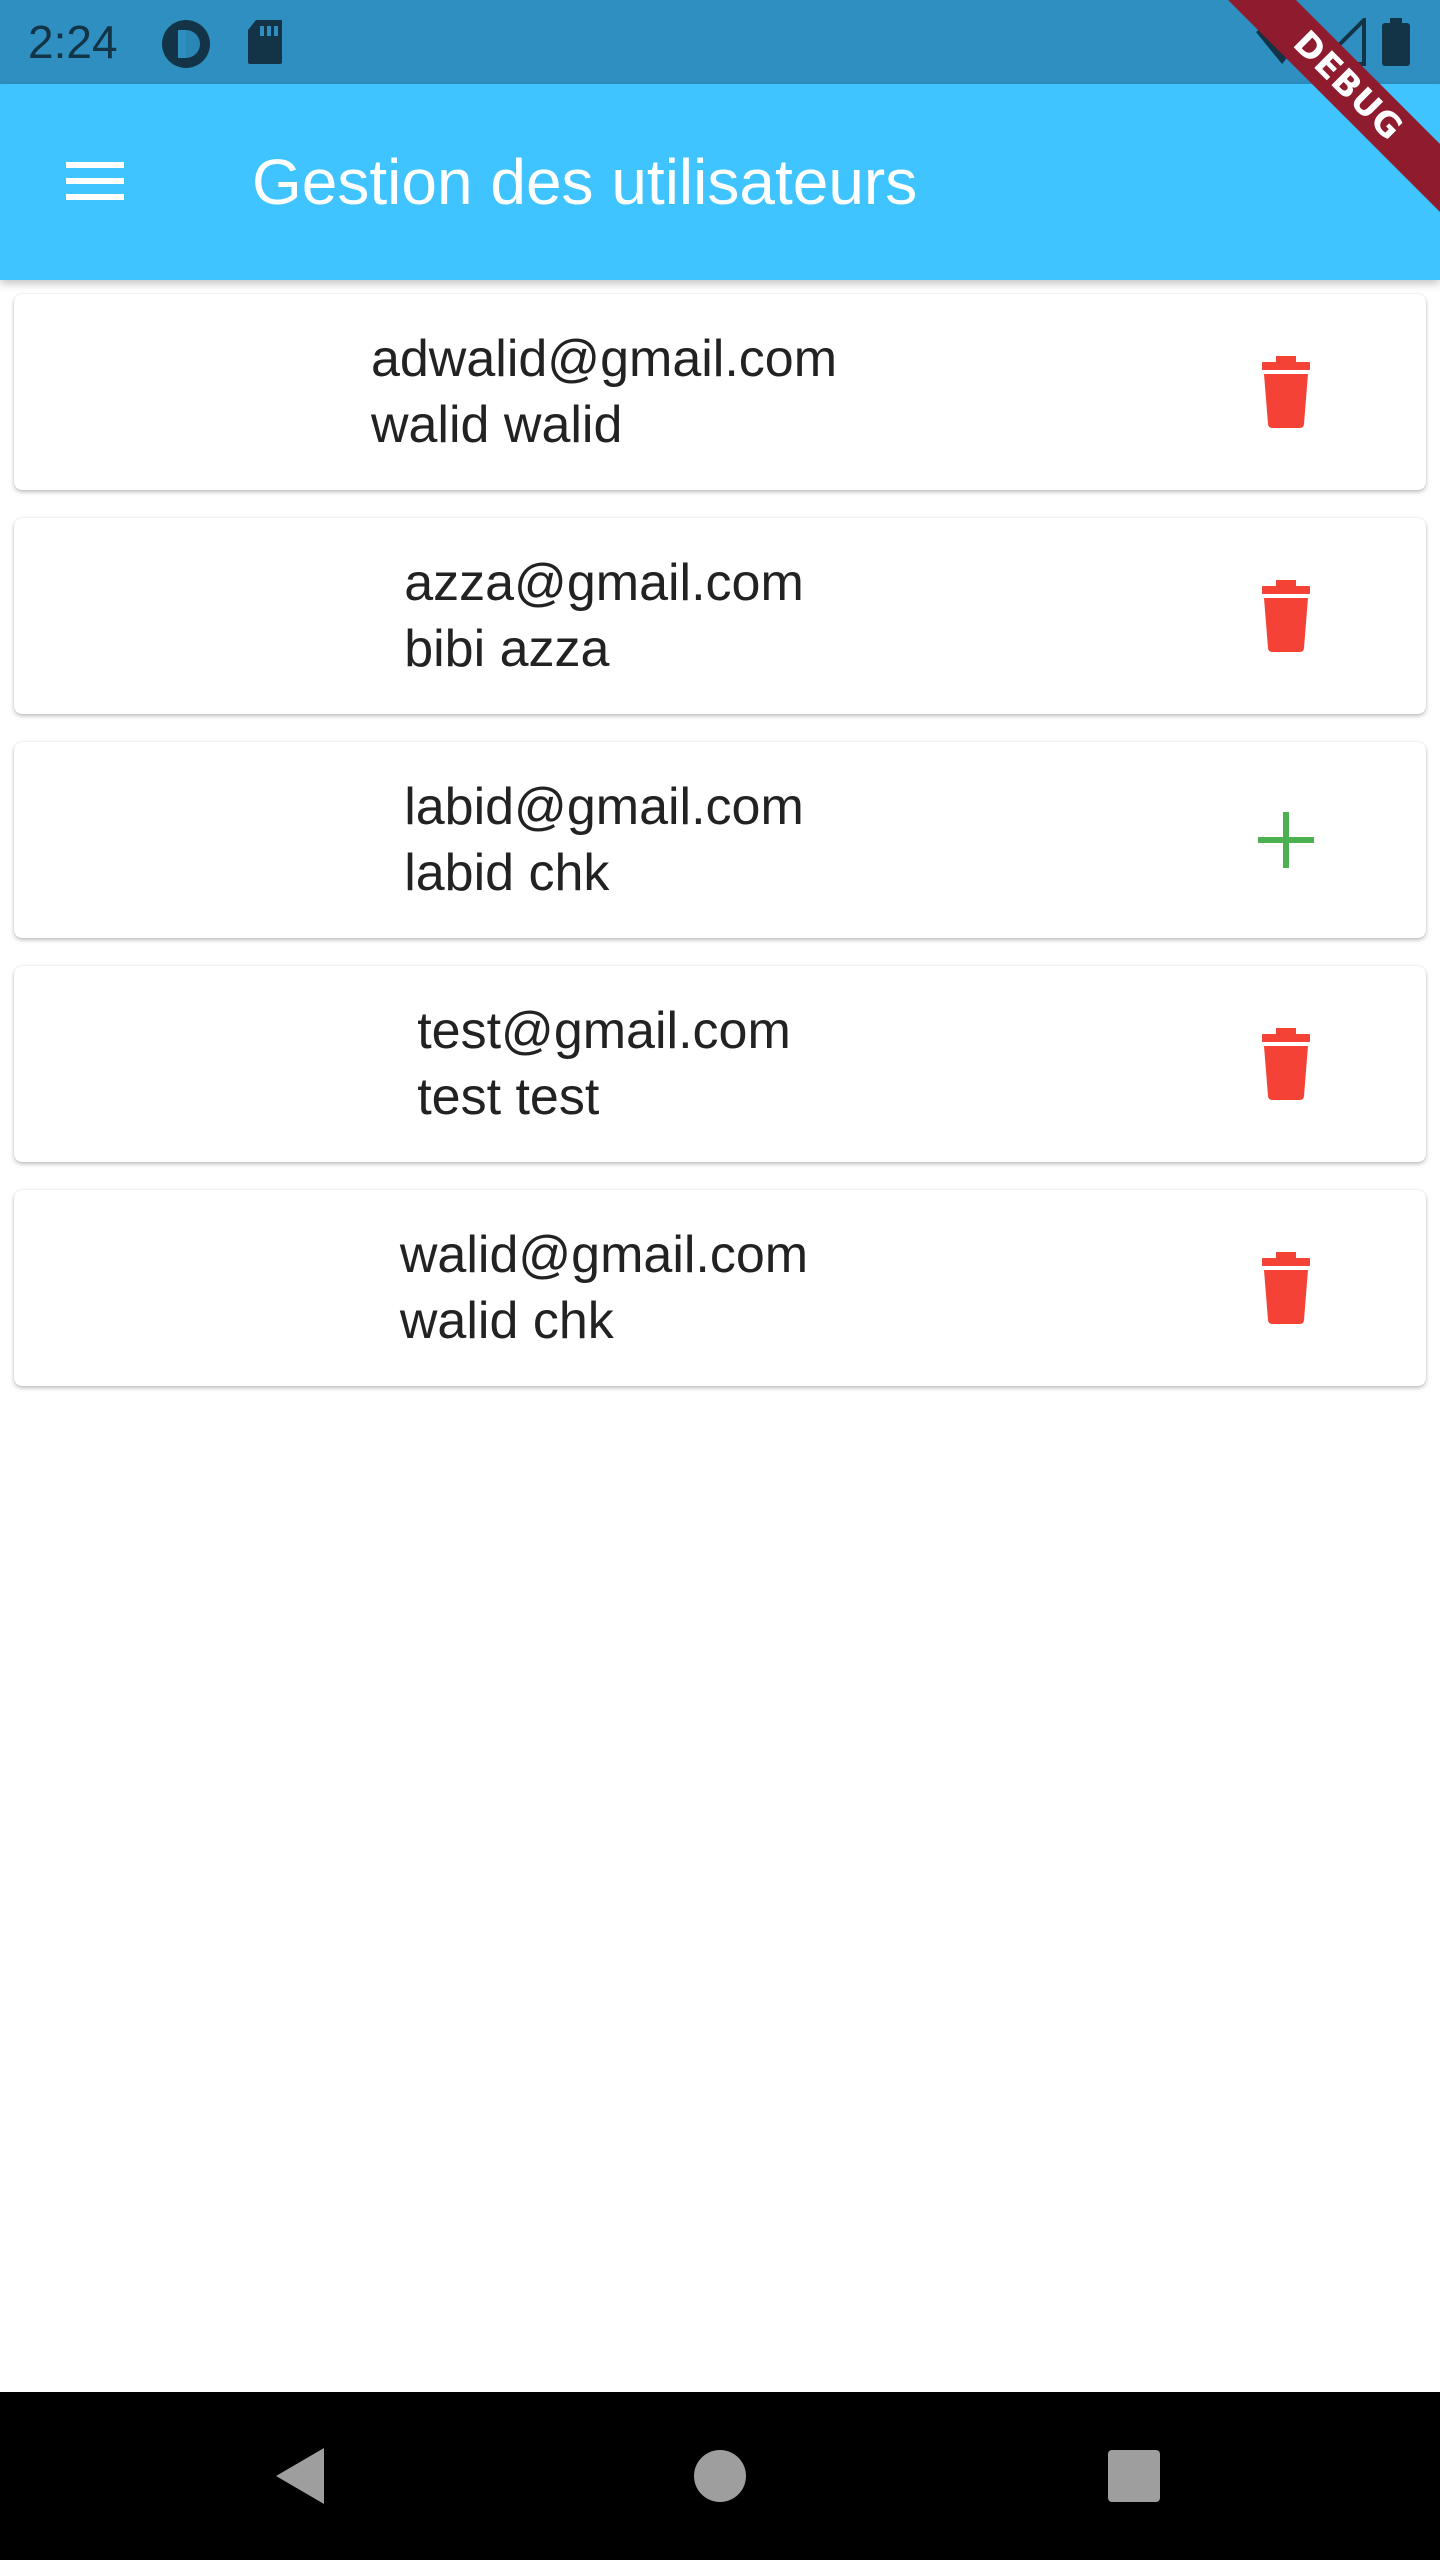 The width and height of the screenshot is (1440, 2560). I want to click on recents-icon, so click(1134, 2476).